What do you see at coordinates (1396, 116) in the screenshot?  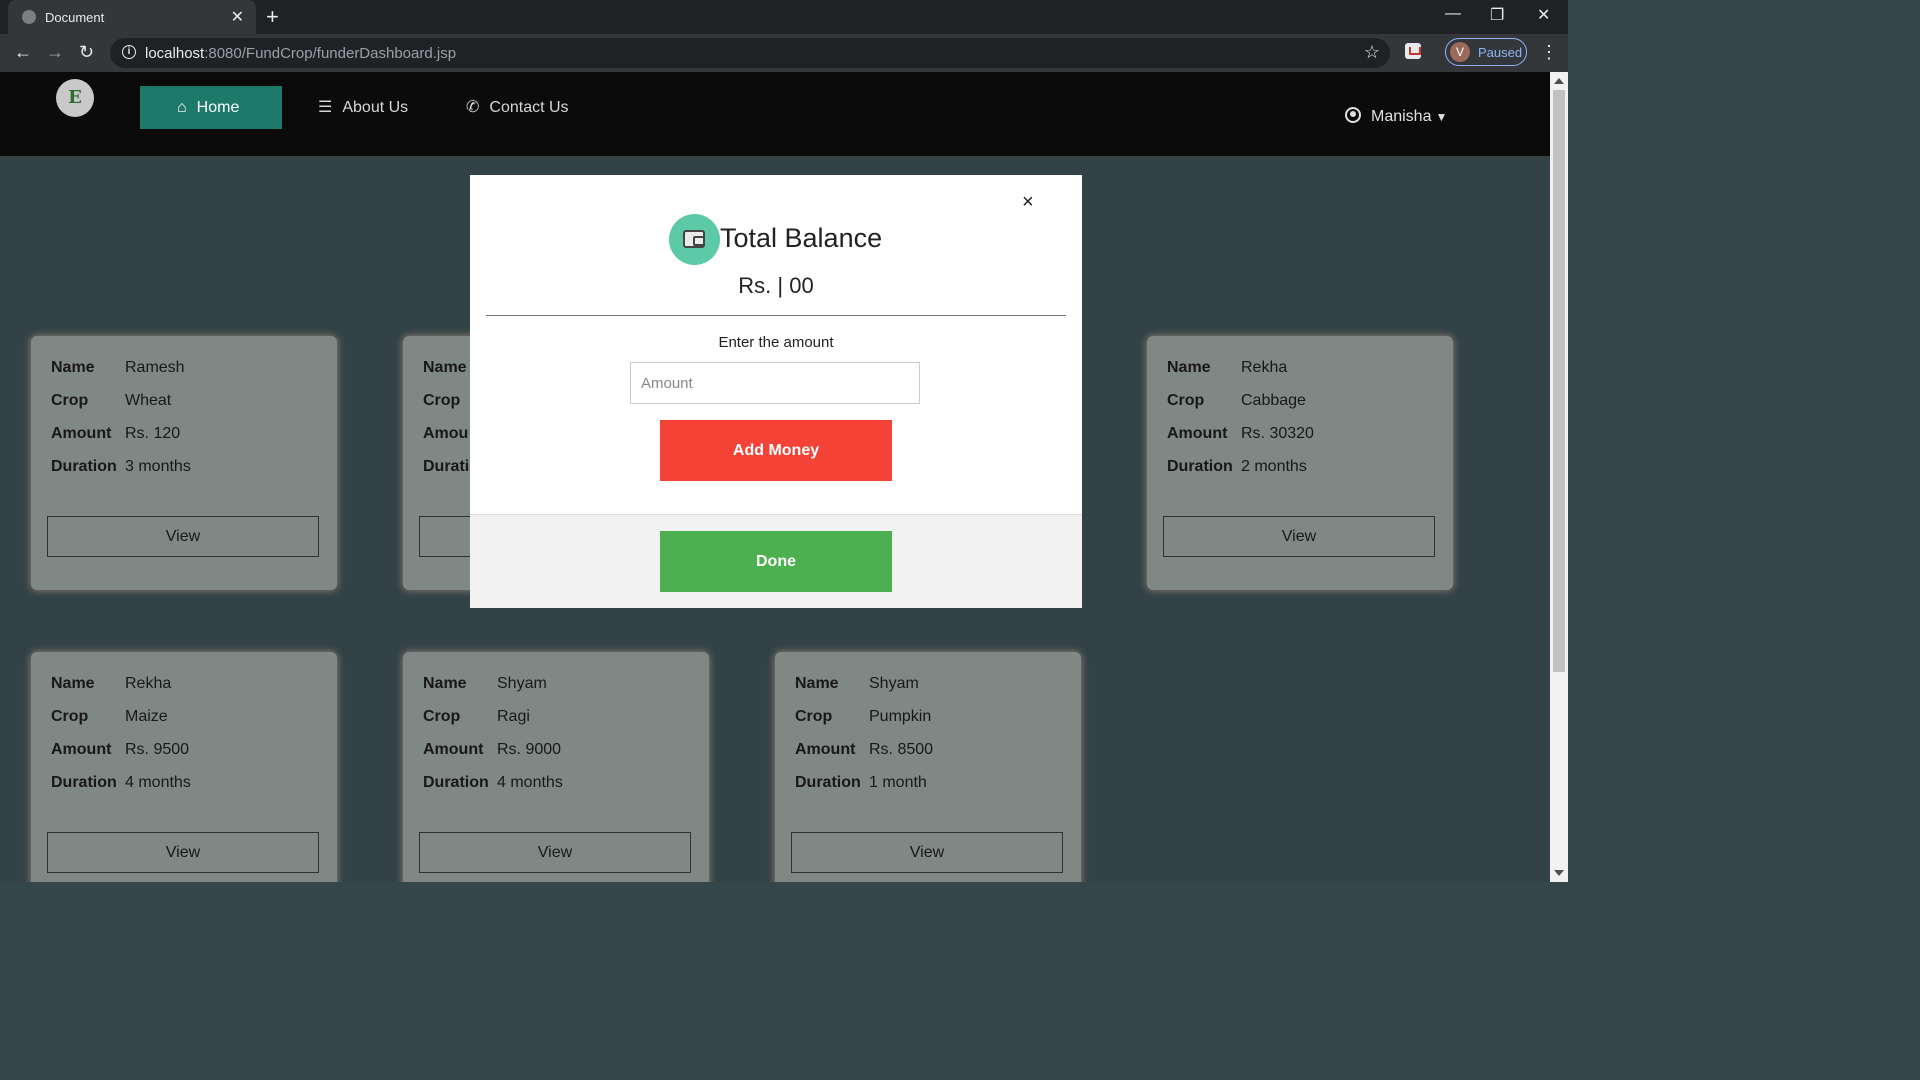 I see `user-menu: Manisha ▼` at bounding box center [1396, 116].